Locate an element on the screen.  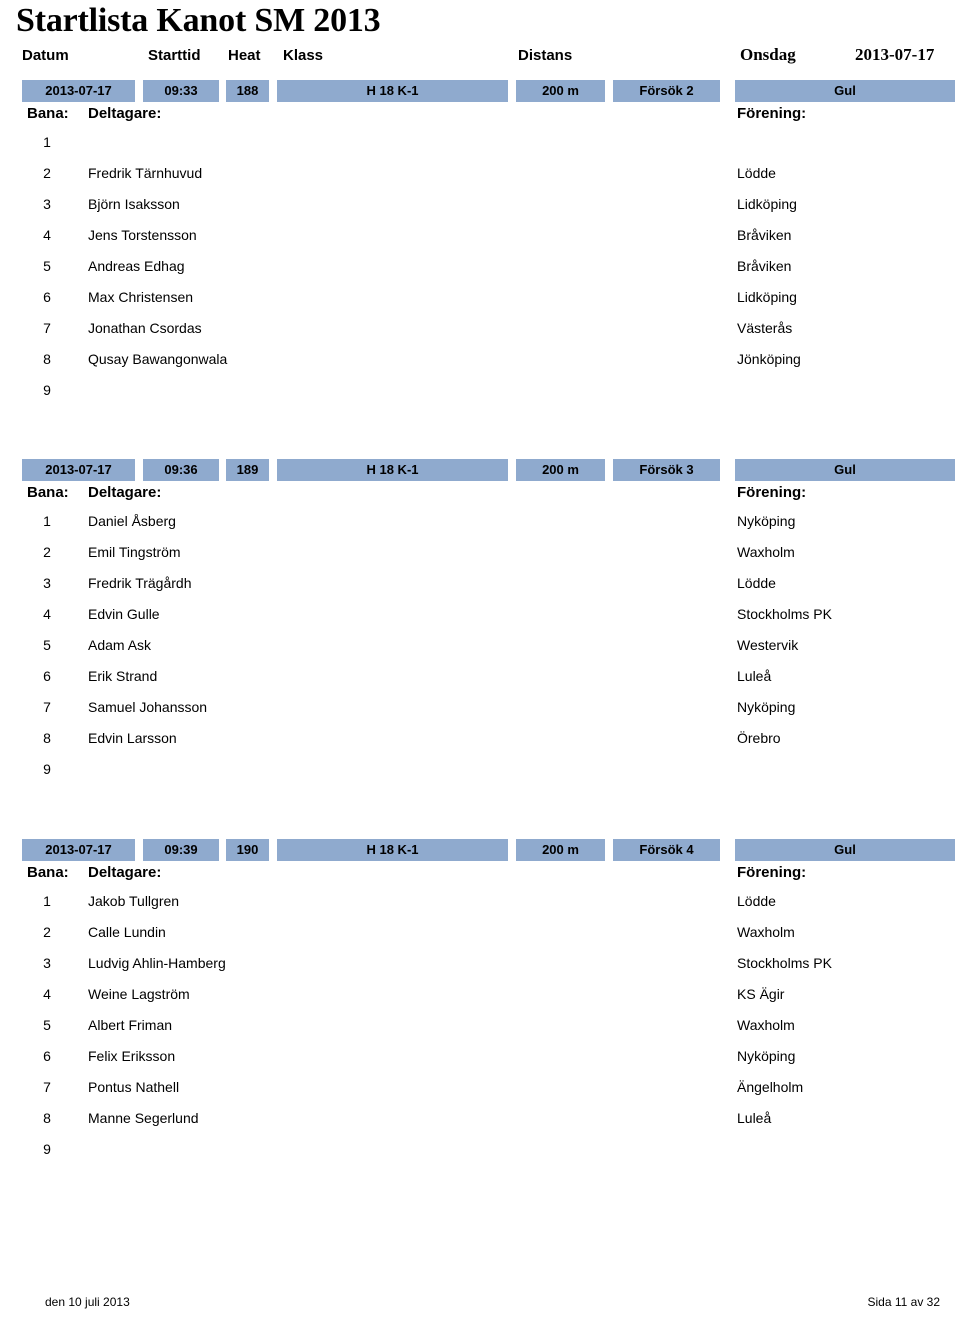
participant-club: Luleå is located at coordinates (754, 1118).